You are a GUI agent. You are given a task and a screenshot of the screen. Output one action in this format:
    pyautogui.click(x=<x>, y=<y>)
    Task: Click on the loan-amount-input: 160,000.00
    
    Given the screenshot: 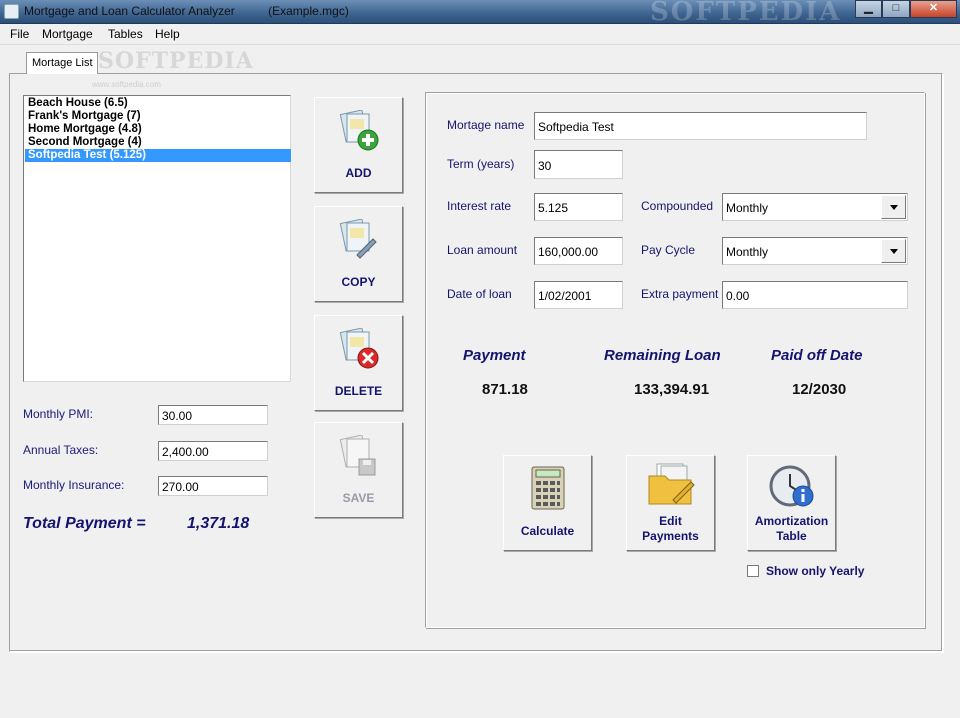 What is the action you would take?
    pyautogui.click(x=578, y=251)
    